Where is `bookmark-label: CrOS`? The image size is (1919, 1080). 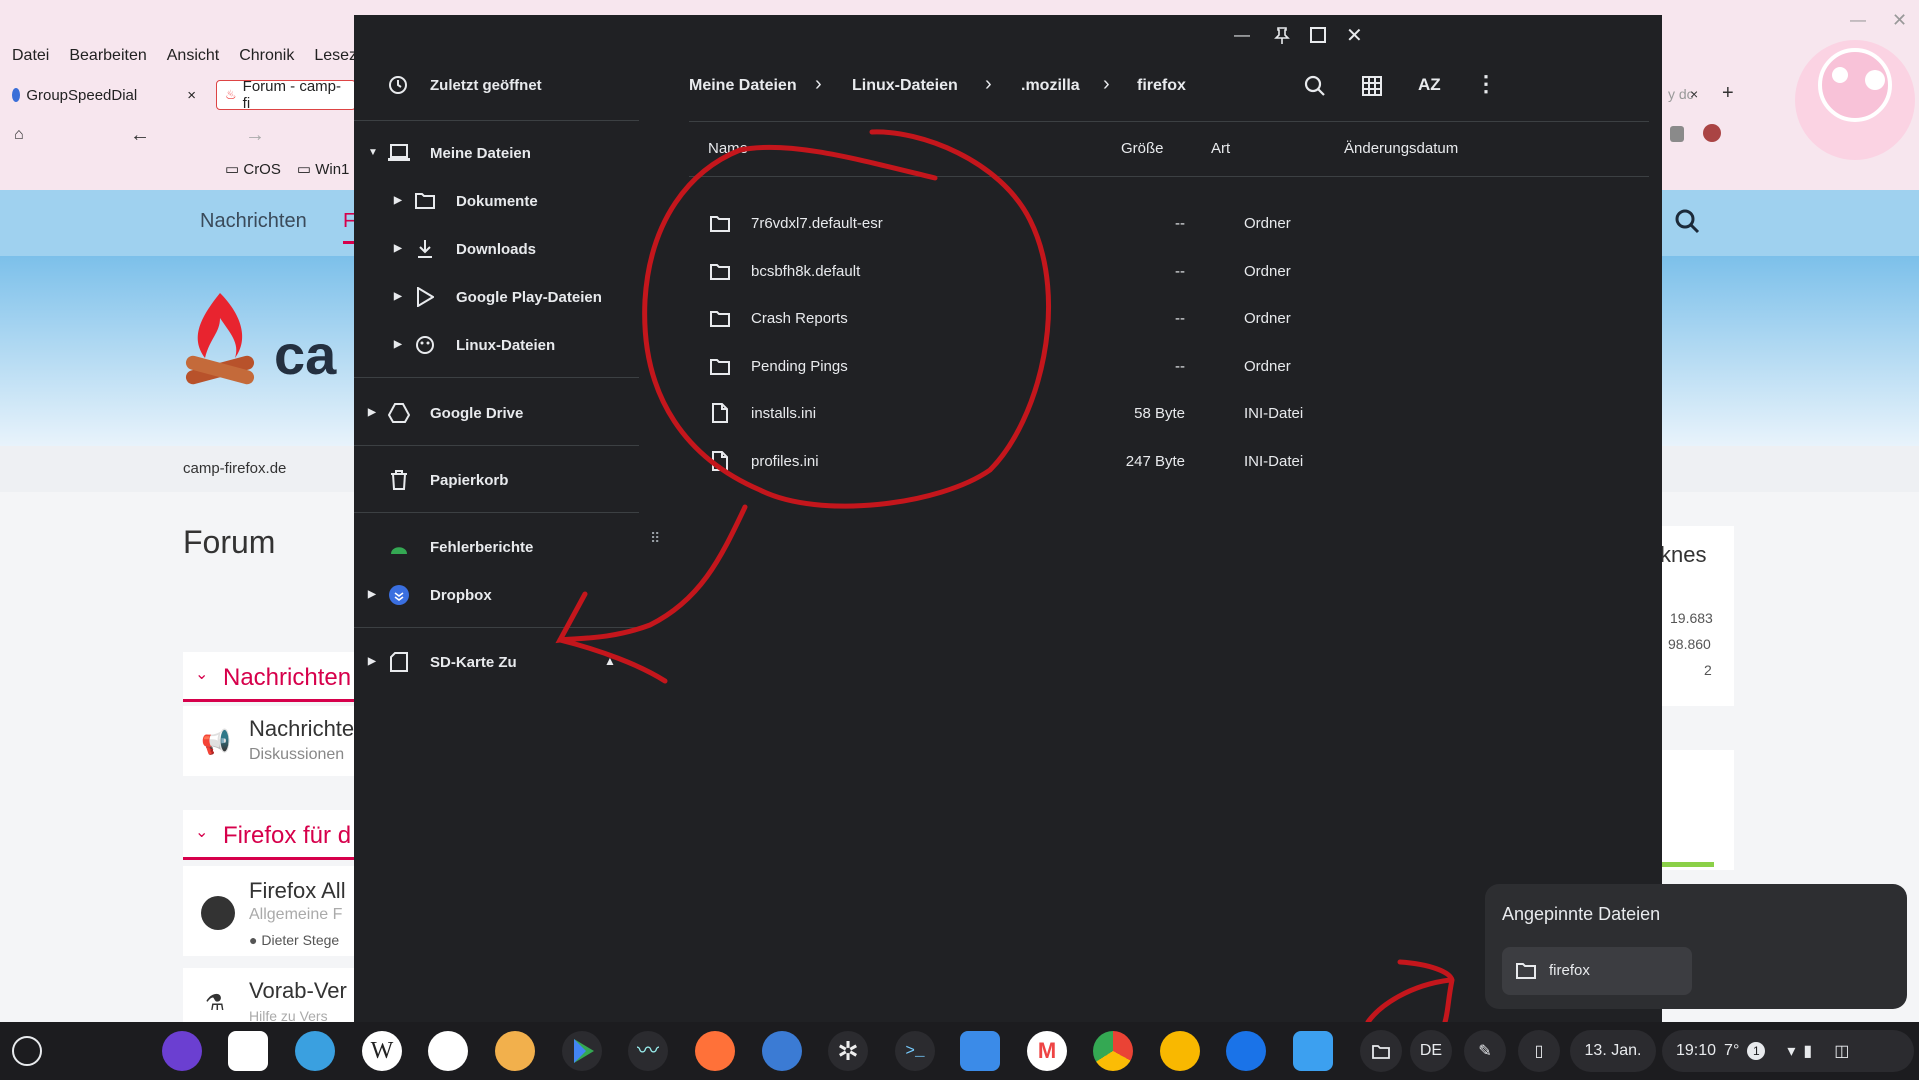
bookmark-label: CrOS is located at coordinates (262, 169).